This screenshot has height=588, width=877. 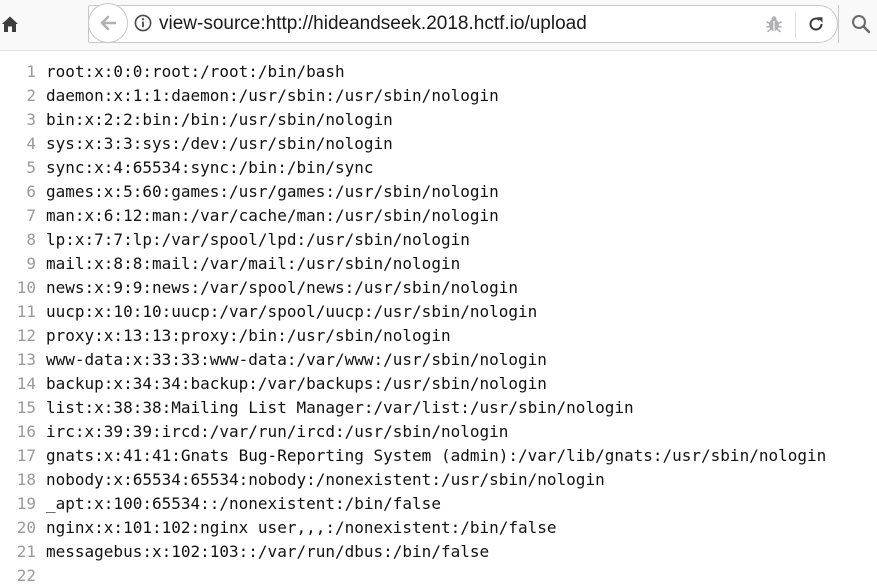 What do you see at coordinates (31, 71) in the screenshot?
I see `line-number: 1` at bounding box center [31, 71].